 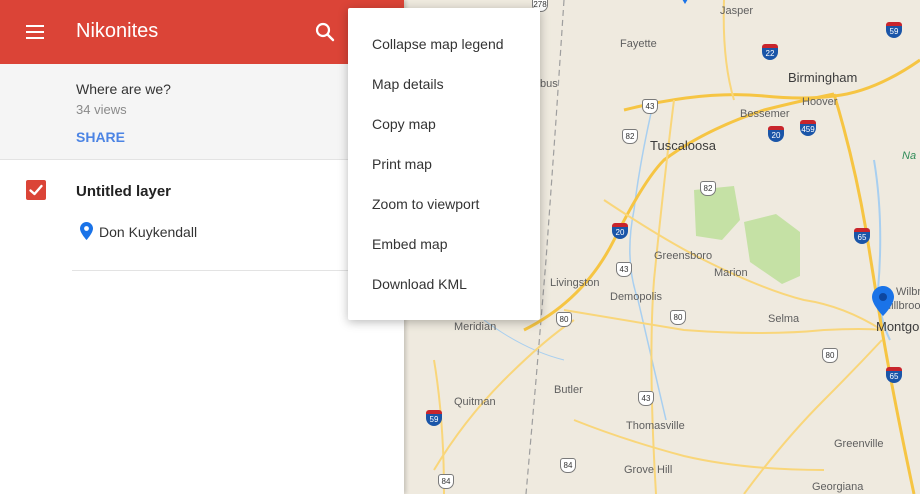 I want to click on place-pin-icon, so click(x=86, y=231).